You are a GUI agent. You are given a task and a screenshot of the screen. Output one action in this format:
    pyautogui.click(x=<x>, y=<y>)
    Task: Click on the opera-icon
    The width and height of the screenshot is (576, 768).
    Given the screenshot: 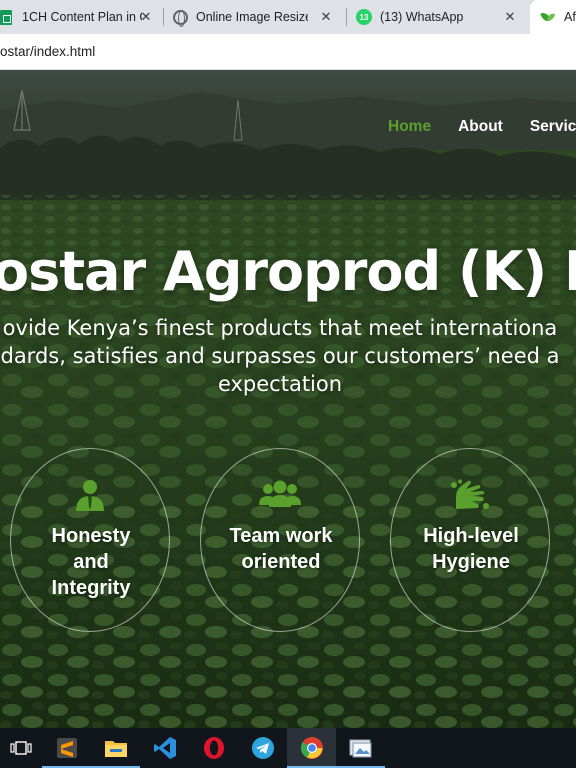 What is the action you would take?
    pyautogui.click(x=213, y=748)
    